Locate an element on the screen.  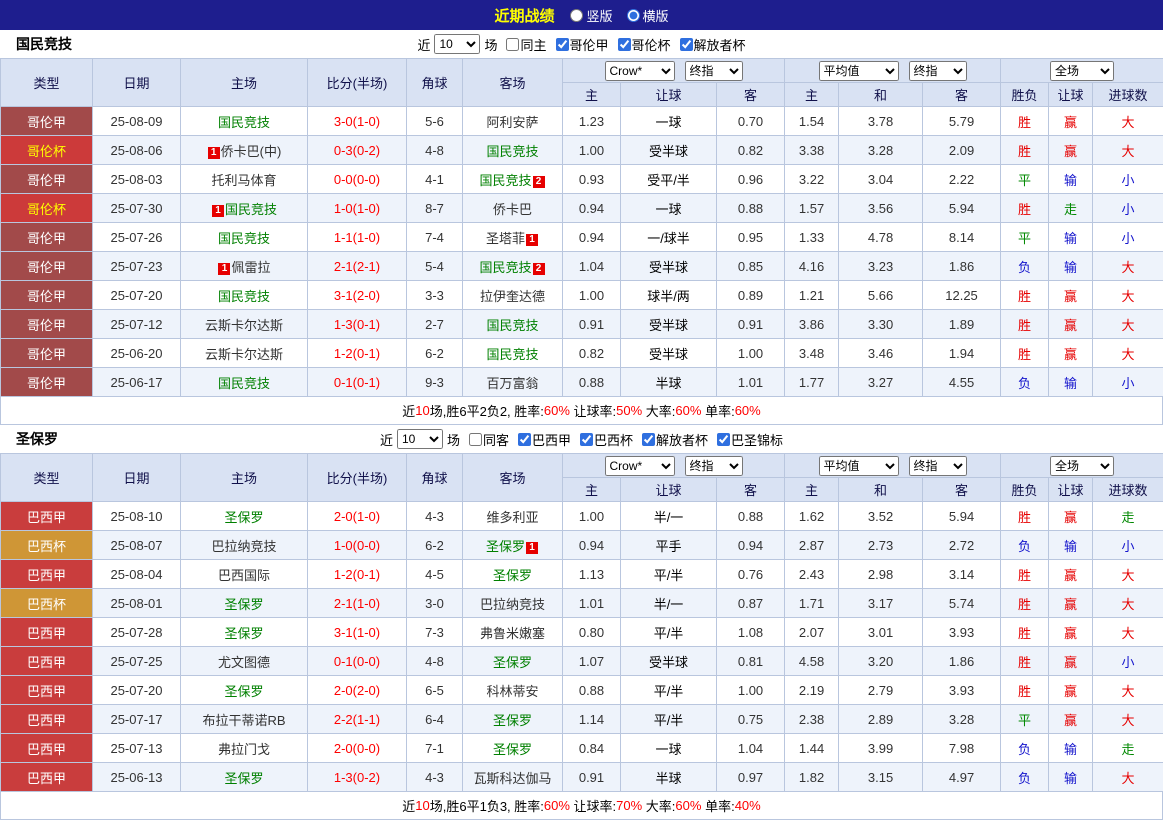
home-team-cell: 布拉干蒂诺RB is located at coordinates (244, 719).